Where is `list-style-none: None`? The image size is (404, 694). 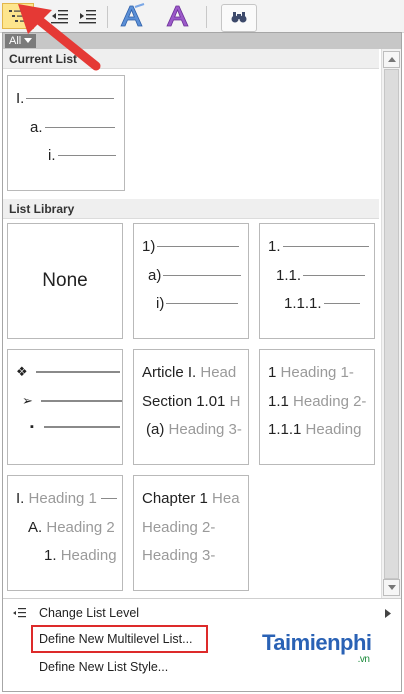
list-style-none: None is located at coordinates (65, 281).